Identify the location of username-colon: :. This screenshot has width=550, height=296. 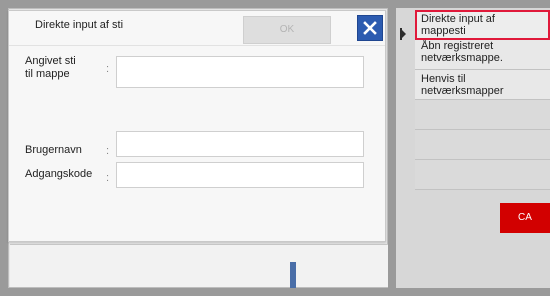
(108, 151).